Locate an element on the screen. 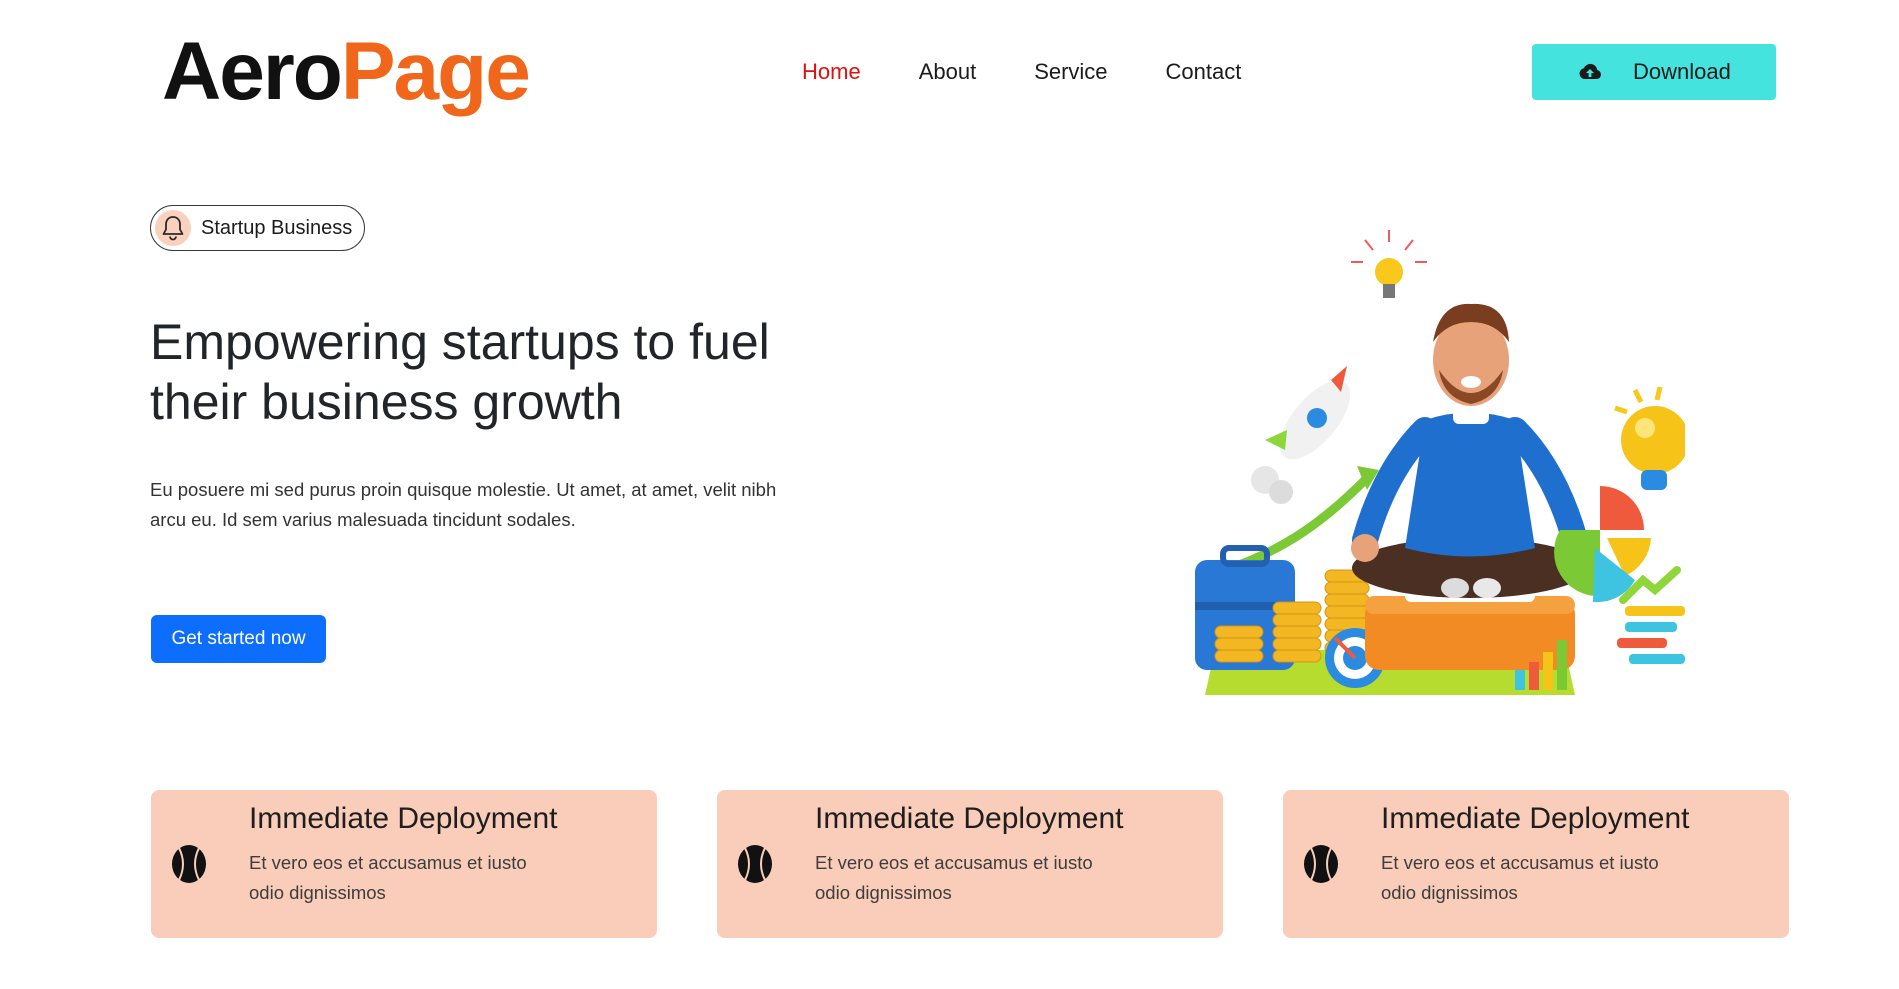  get-started-button: Get started now is located at coordinates (238, 639).